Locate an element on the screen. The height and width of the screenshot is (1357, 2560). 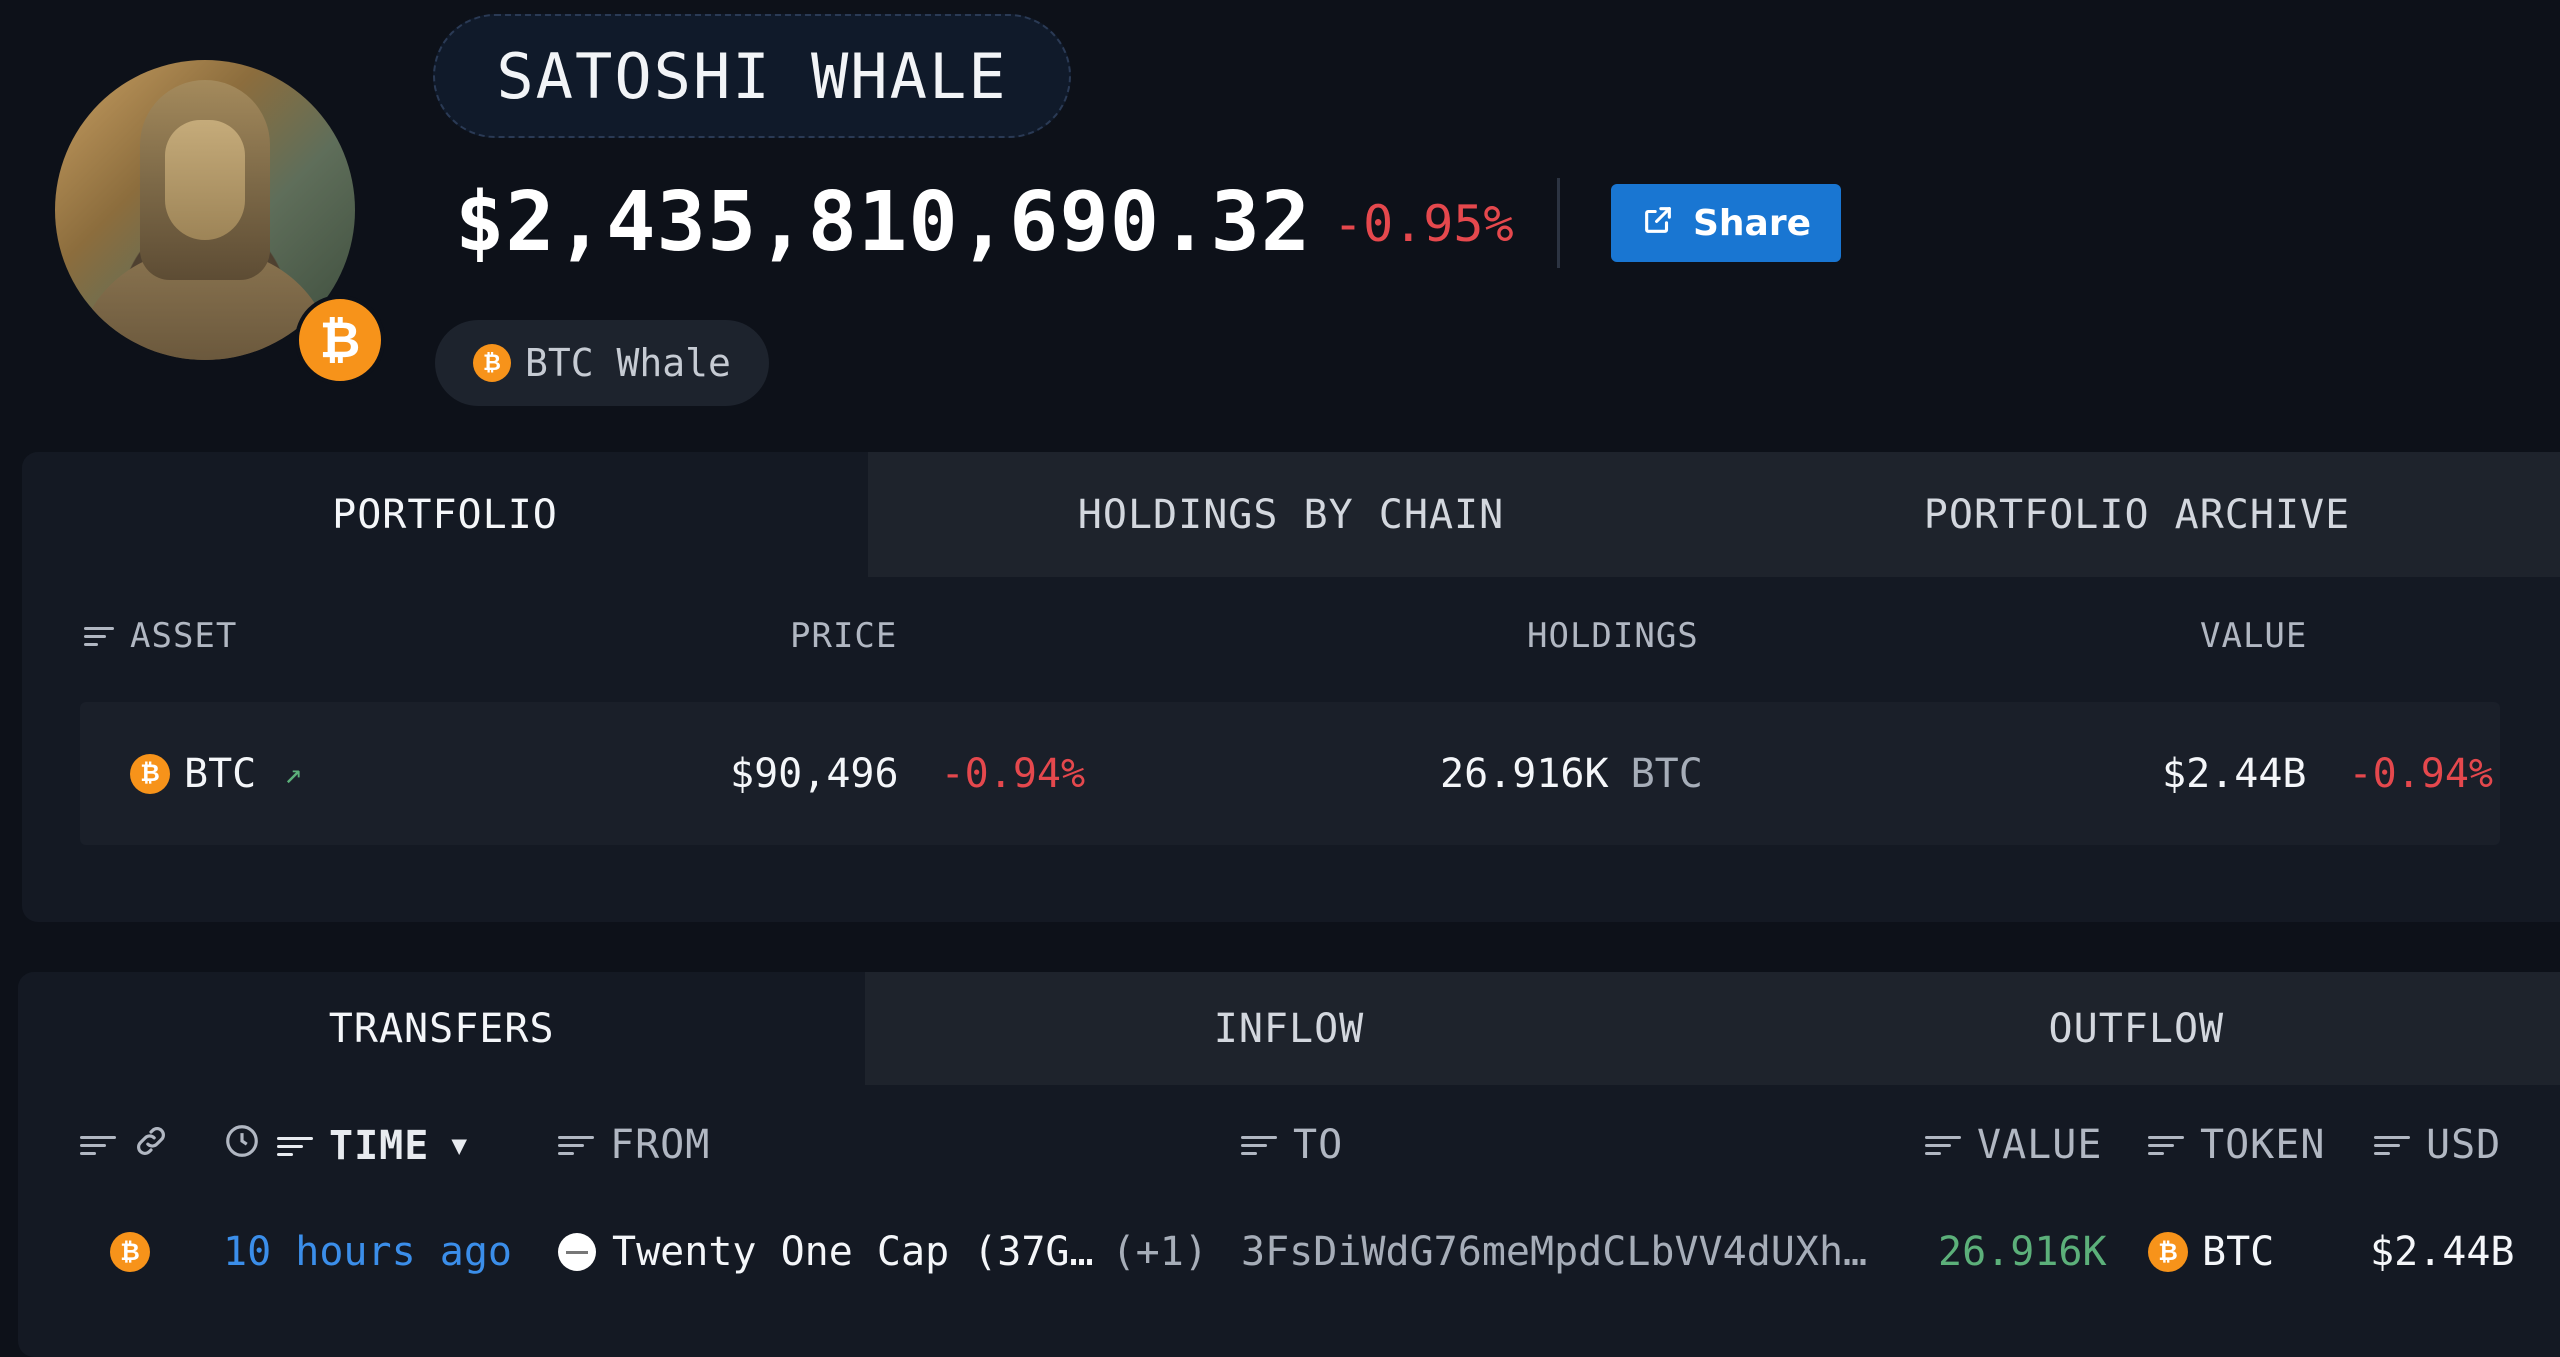
tab-portfolio-archive: PORTFOLIO ARCHIVE is located at coordinates (2137, 514).